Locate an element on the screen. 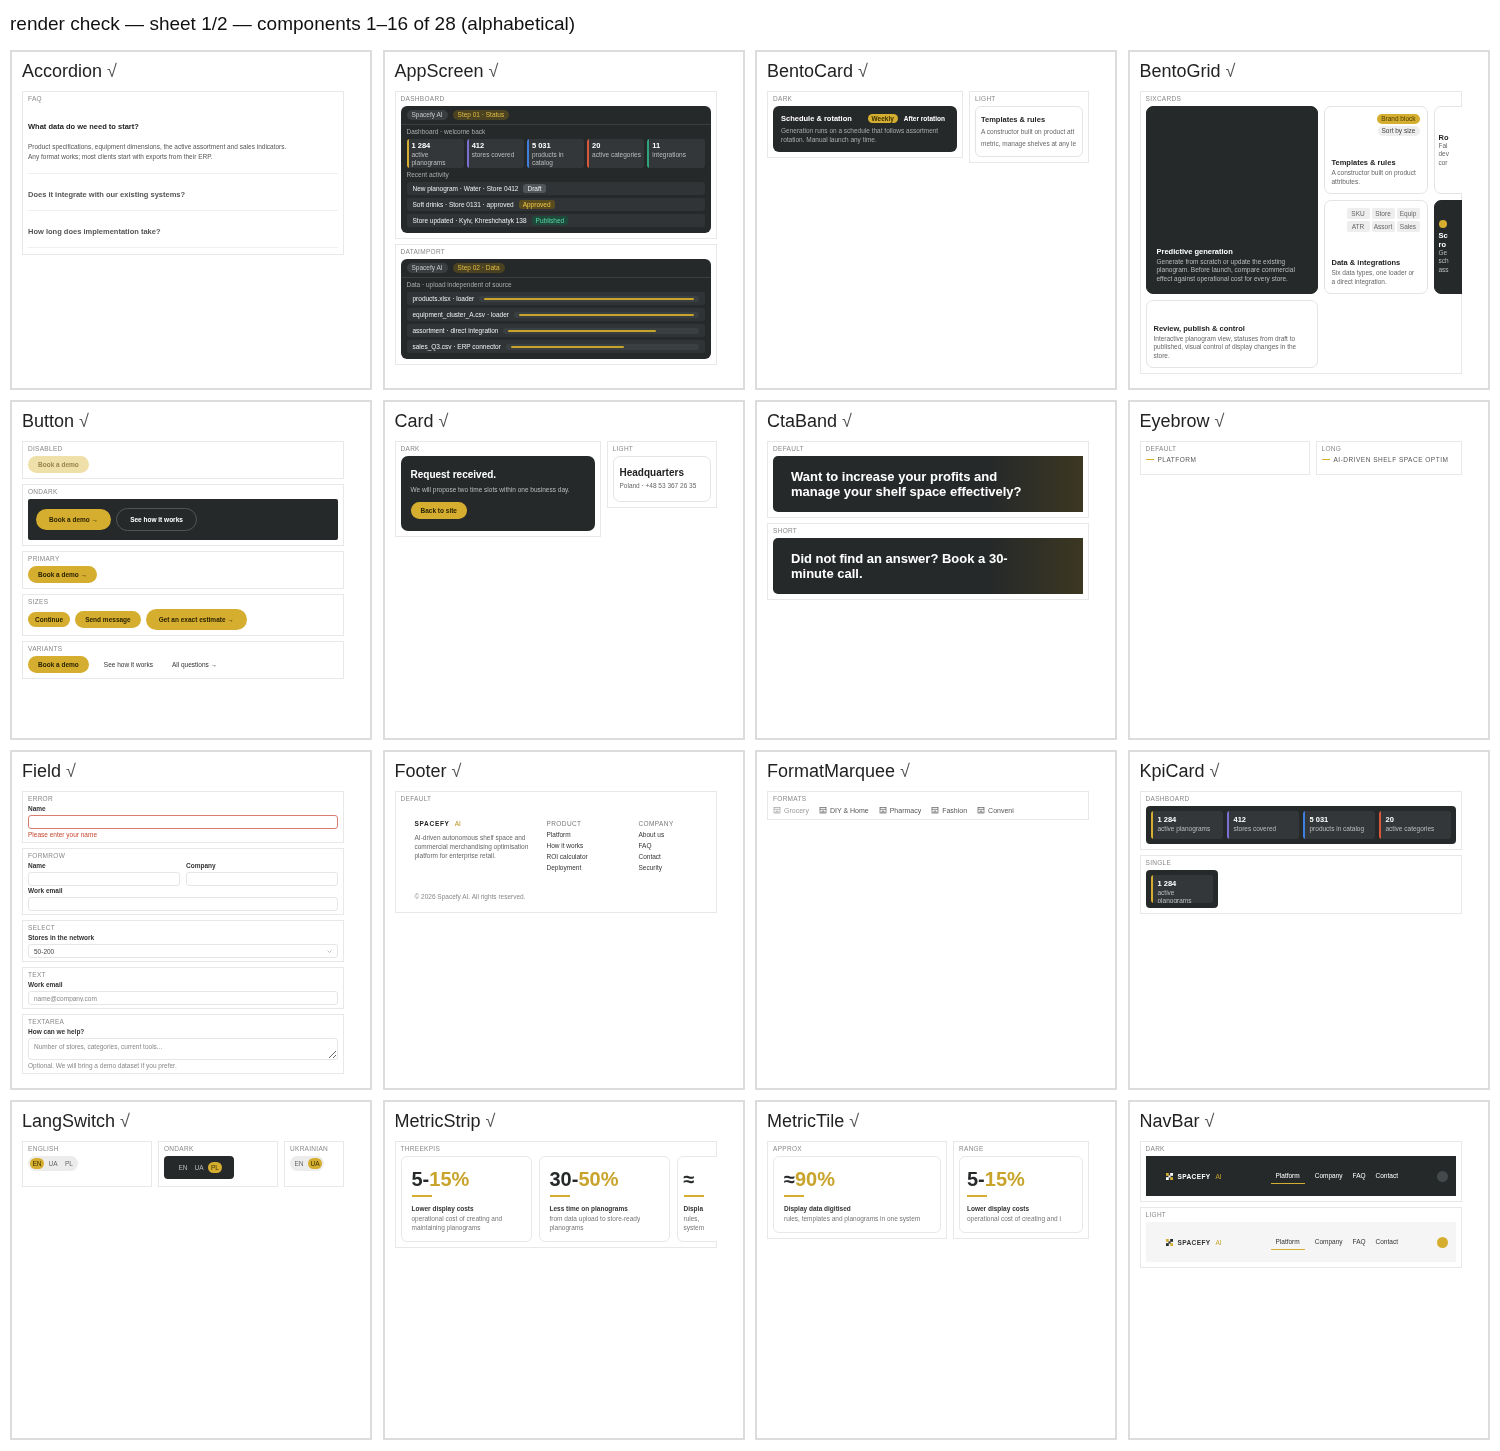 This screenshot has height=1451, width=1500. panel-title: LangSwitch is located at coordinates (69, 1121).